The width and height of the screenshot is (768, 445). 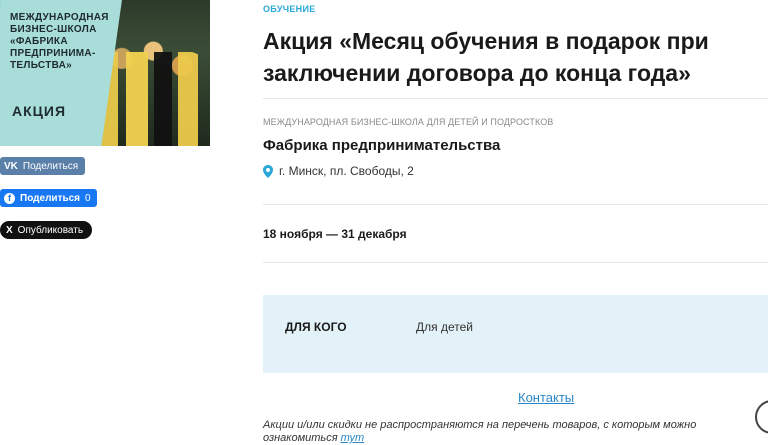 I want to click on audience-value: Для детей, so click(x=444, y=327).